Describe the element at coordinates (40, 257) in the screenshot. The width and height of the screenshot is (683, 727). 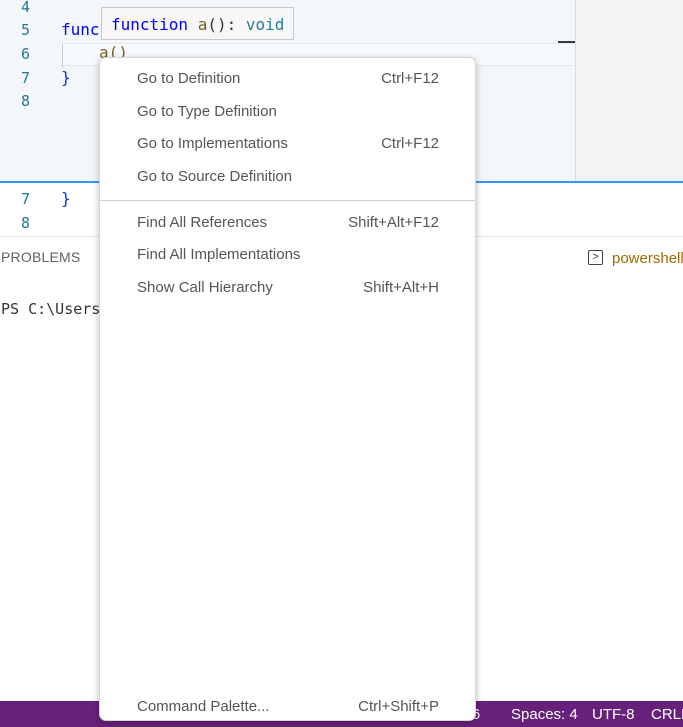
I see `tab-problems: PROBLEMS` at that location.